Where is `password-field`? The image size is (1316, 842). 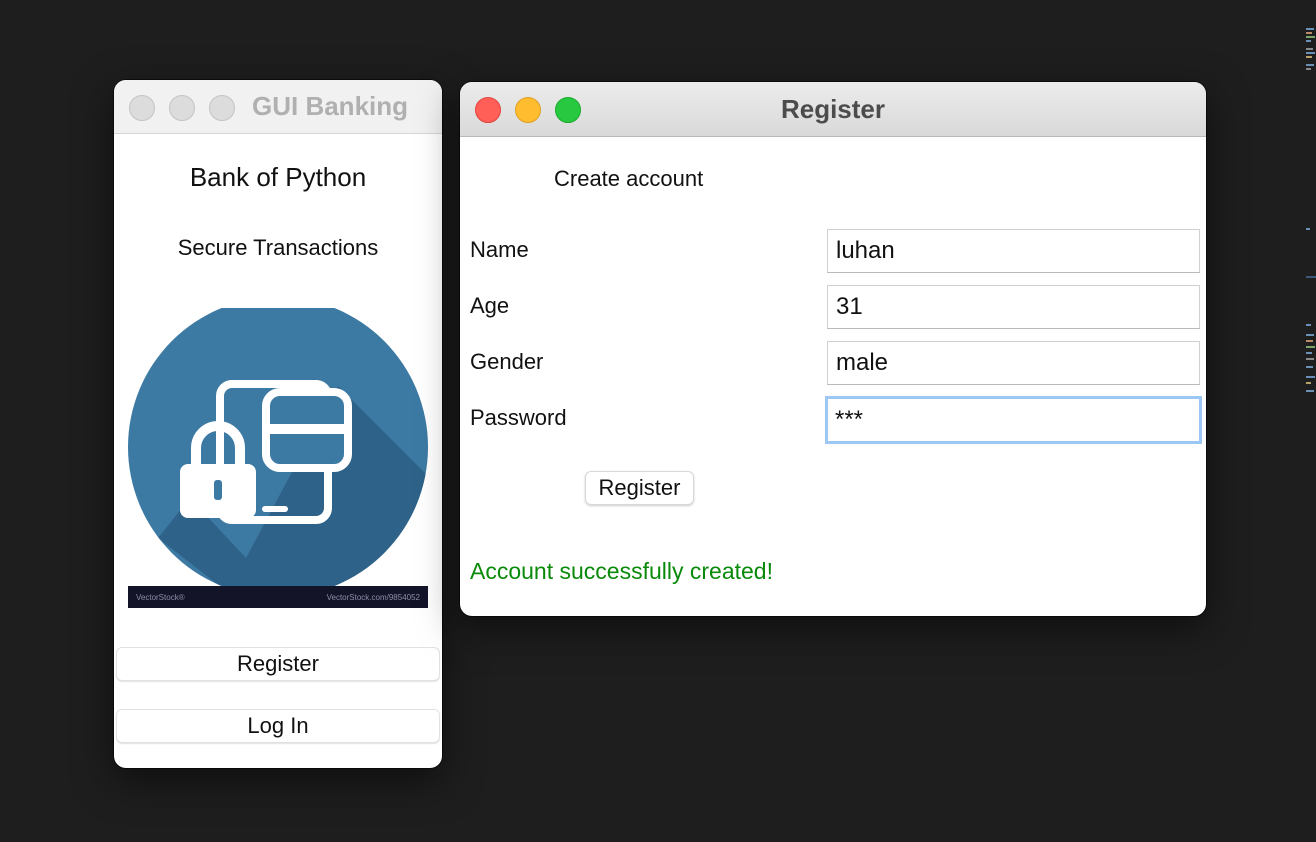 password-field is located at coordinates (1013, 420).